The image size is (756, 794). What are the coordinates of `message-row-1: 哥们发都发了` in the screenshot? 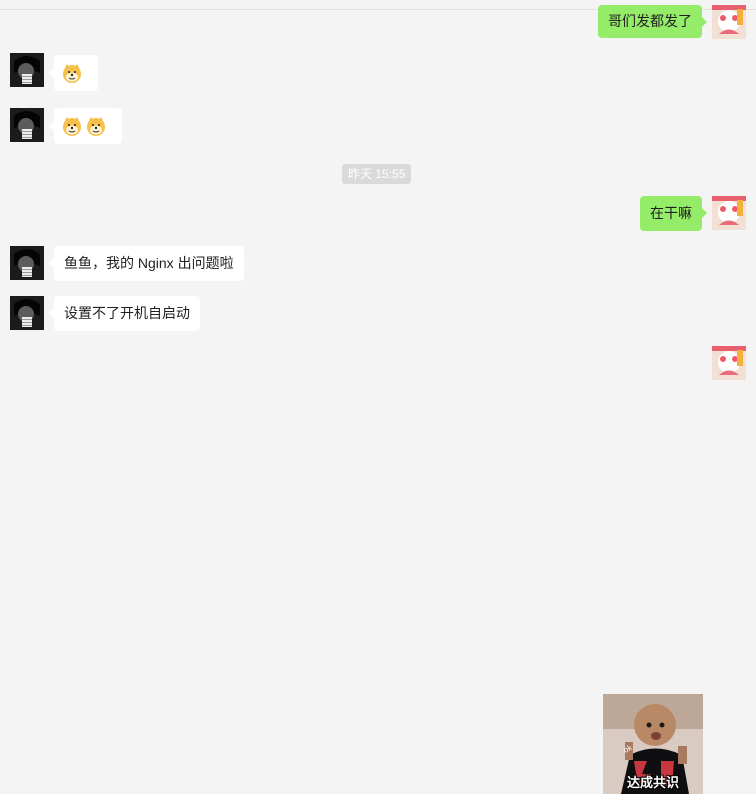 It's located at (378, 20).